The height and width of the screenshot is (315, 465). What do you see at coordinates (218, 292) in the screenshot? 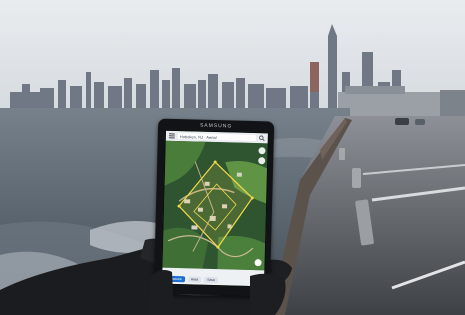
I see `glove-fingers` at bounding box center [218, 292].